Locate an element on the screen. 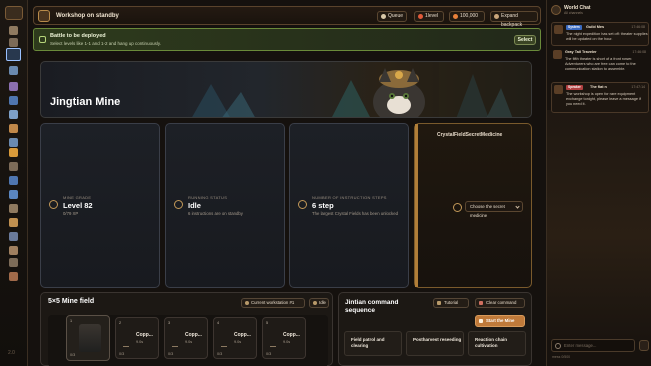 The width and height of the screenshot is (651, 366). expand-backpack-button: Expand backpack is located at coordinates (514, 19).